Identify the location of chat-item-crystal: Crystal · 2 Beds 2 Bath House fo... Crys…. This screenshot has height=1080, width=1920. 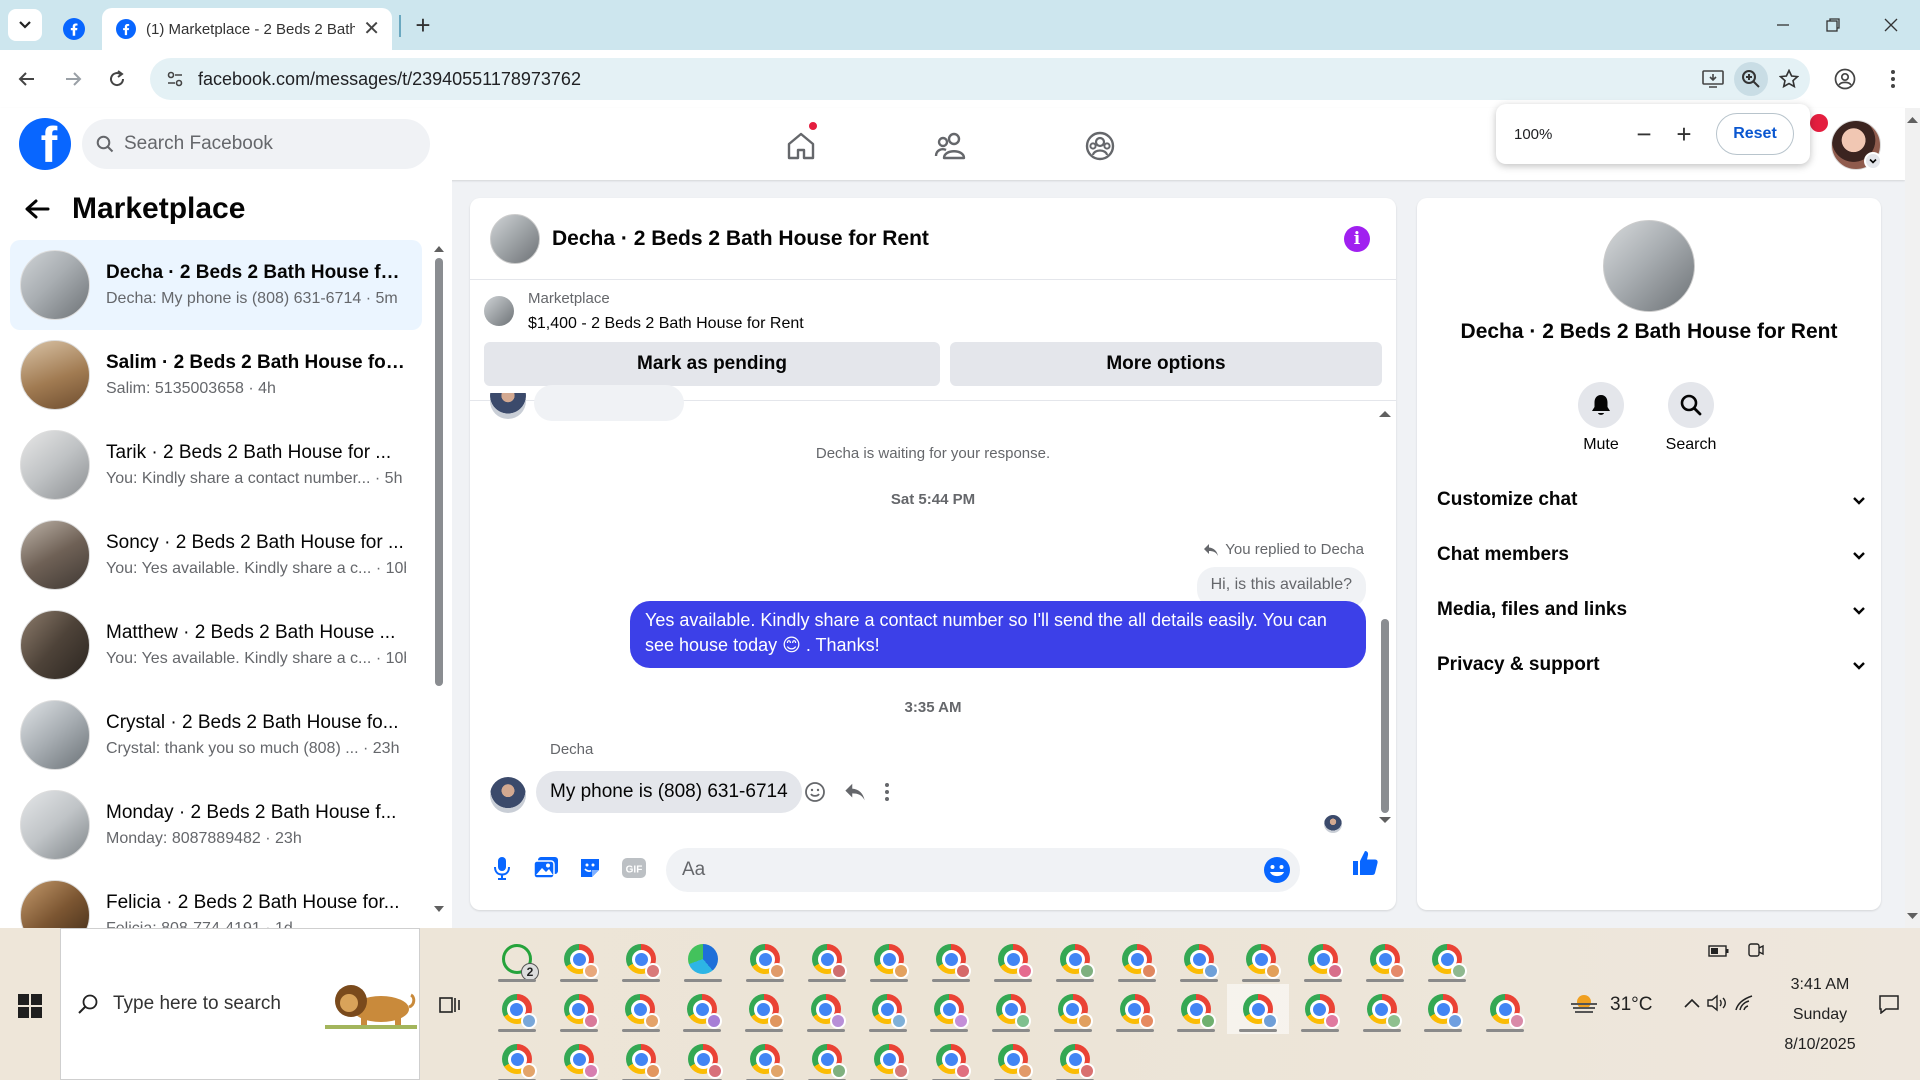
(216, 735).